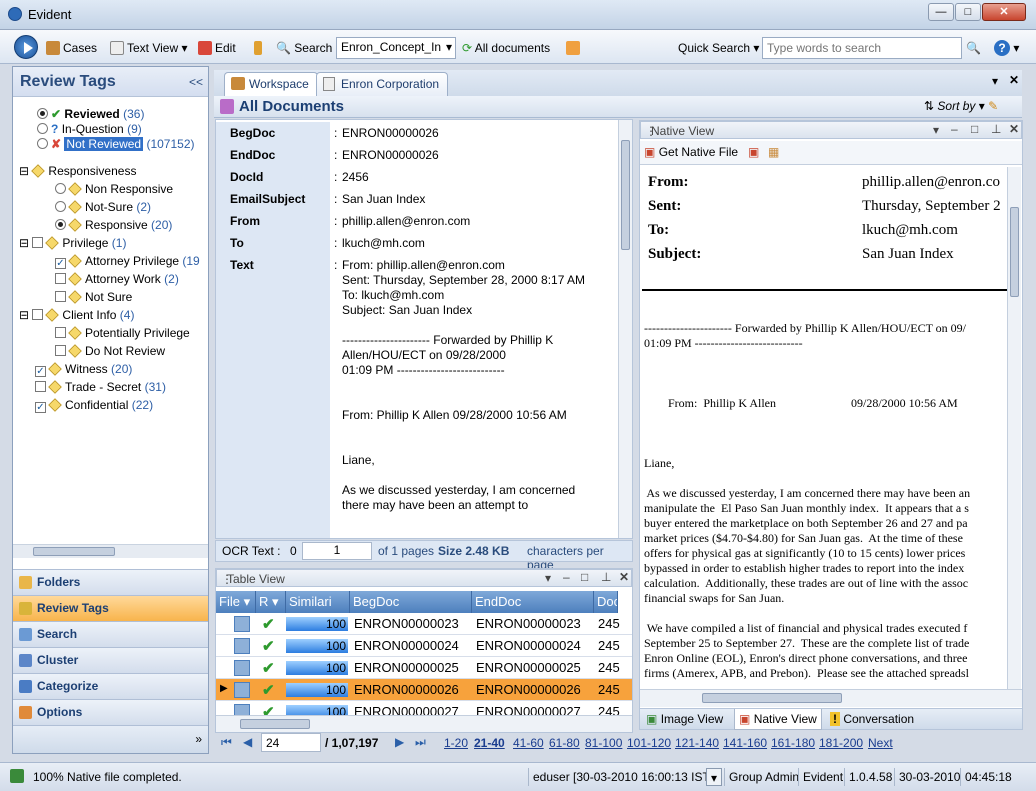 This screenshot has width=1036, height=791. Describe the element at coordinates (114, 189) in the screenshot. I see `tag-non-responsive: Non Responsive` at that location.